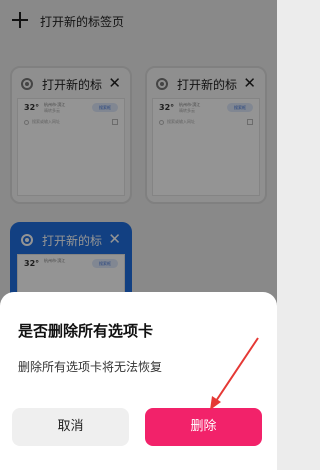 The height and width of the screenshot is (470, 320). I want to click on dialog-message: 删除所有选项卡将无法恢复, so click(90, 367).